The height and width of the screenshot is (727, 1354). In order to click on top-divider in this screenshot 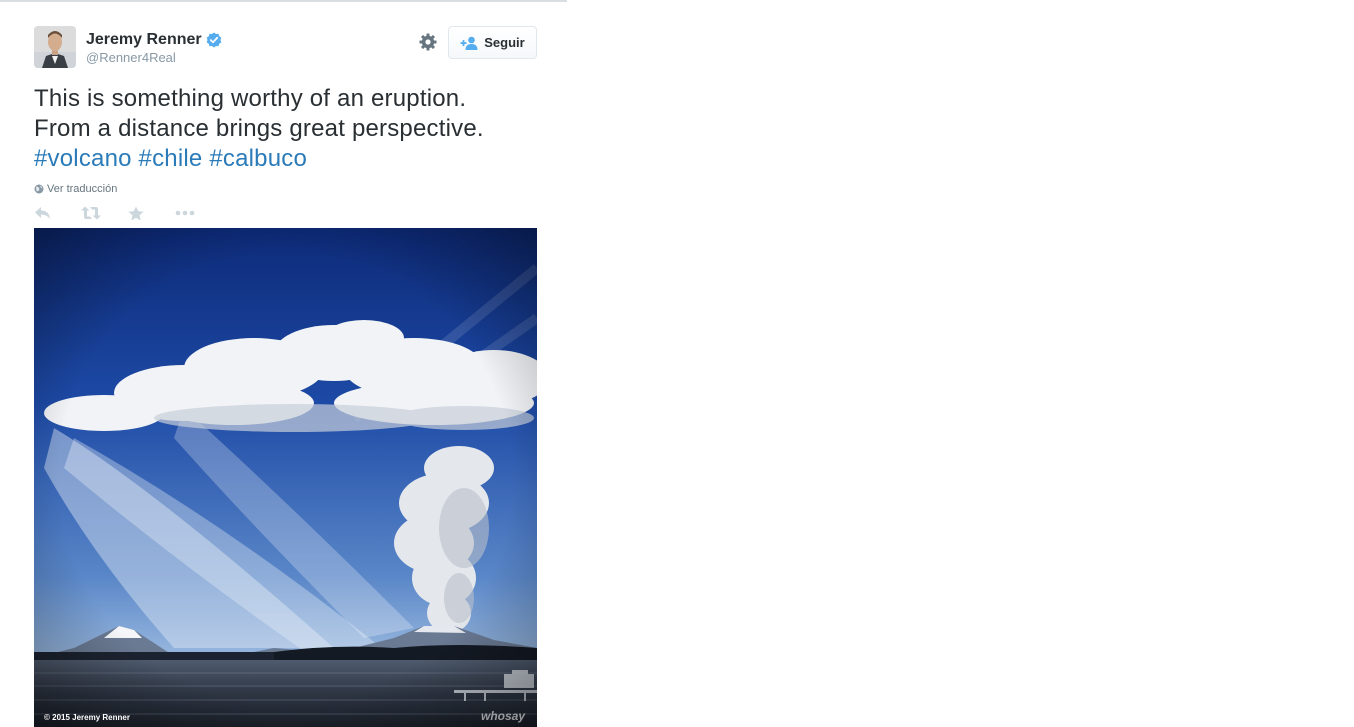, I will do `click(283, 1)`.